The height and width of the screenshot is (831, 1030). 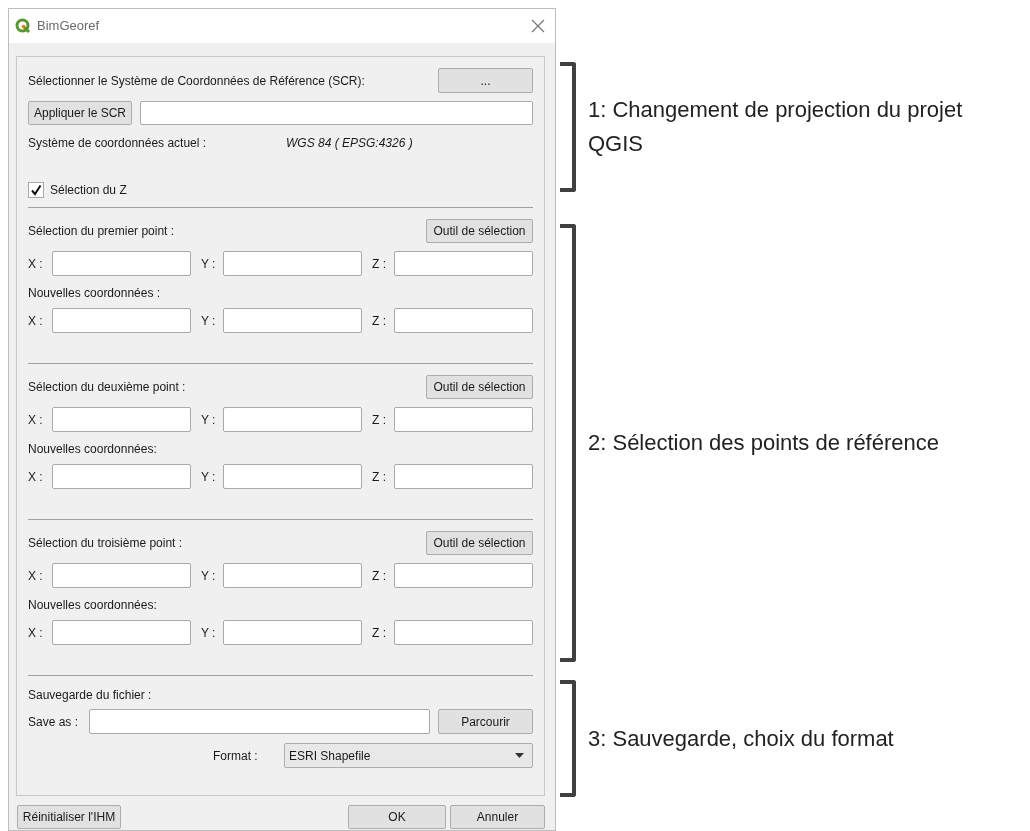 What do you see at coordinates (349, 143) in the screenshot?
I see `crs-value: WGS 84 ( EPSG:4326 )` at bounding box center [349, 143].